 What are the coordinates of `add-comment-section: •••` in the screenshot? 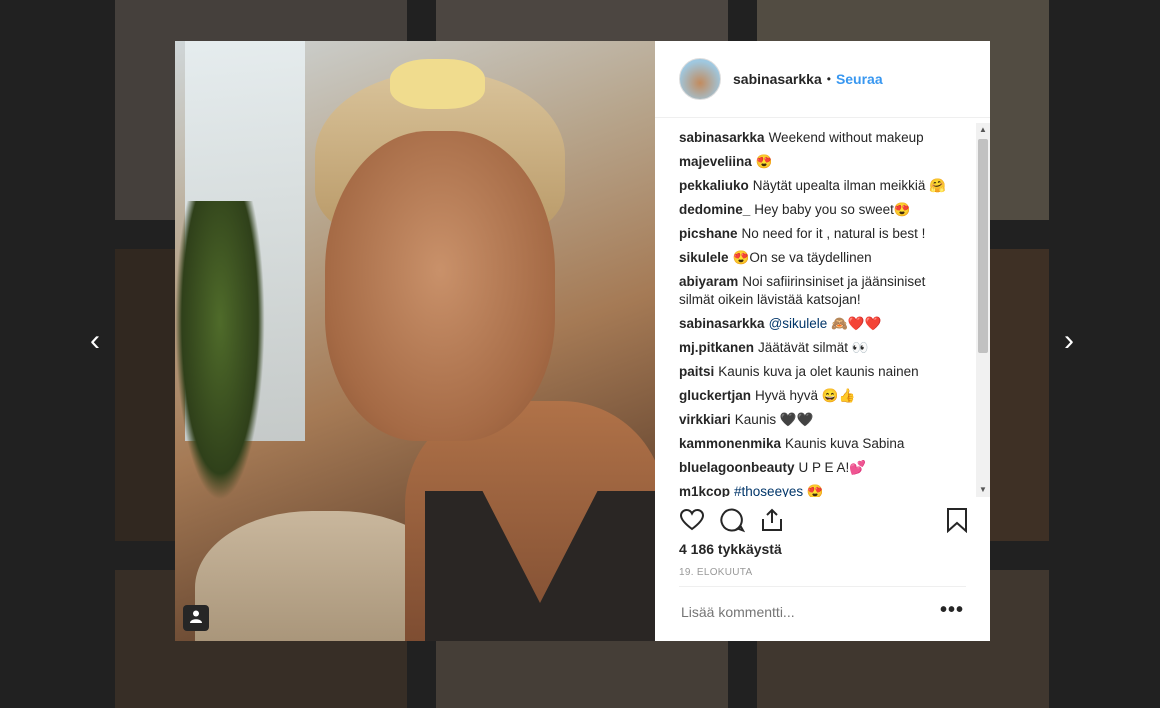 It's located at (822, 614).